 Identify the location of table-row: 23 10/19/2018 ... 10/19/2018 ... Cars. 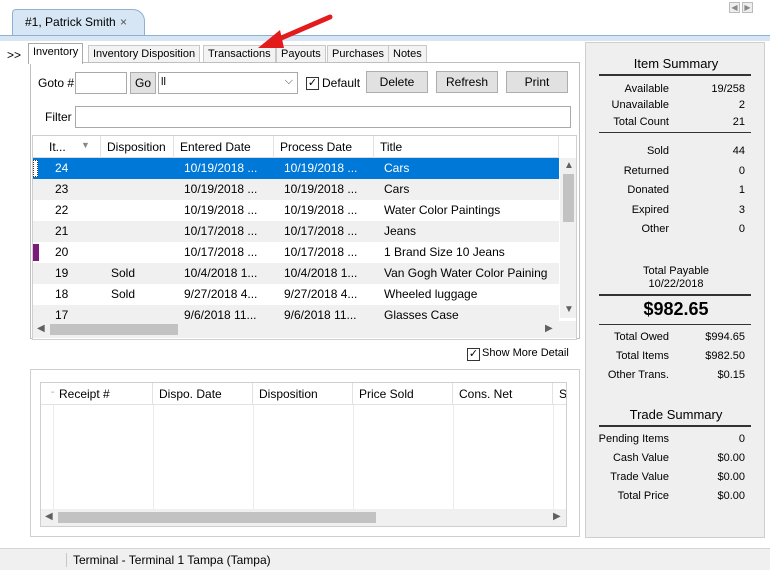
(296, 189).